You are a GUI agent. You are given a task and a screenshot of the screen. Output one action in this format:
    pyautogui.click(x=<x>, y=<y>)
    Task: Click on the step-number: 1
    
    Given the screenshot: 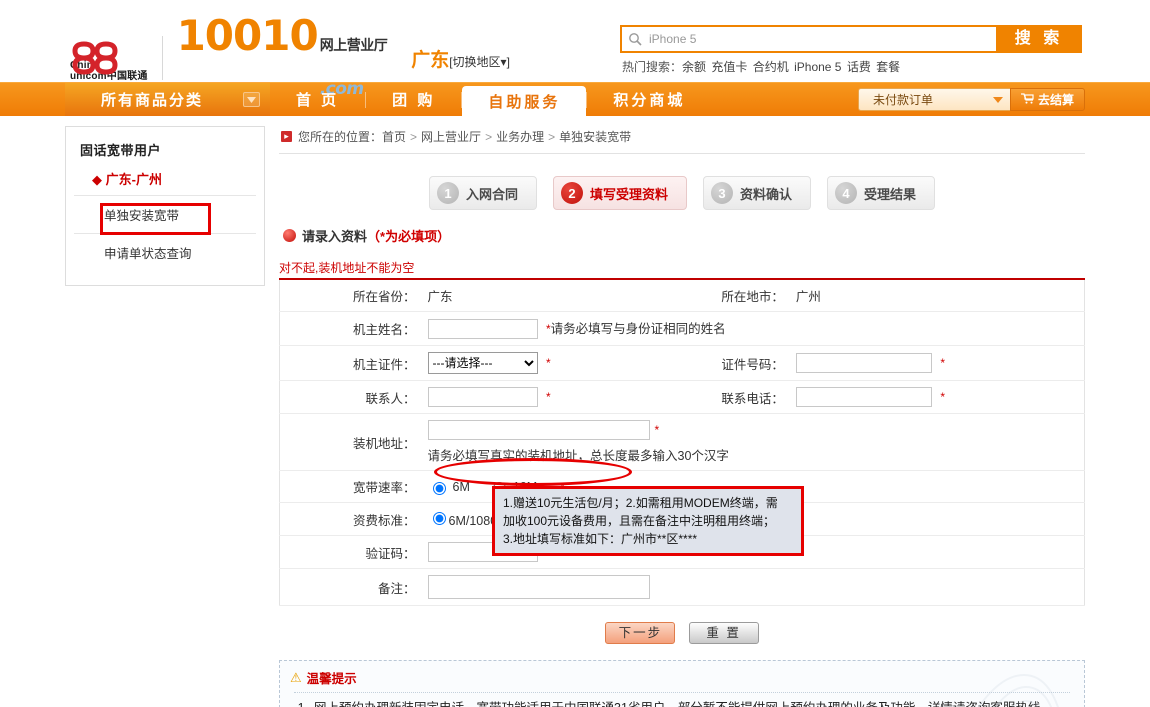 What is the action you would take?
    pyautogui.click(x=447, y=193)
    